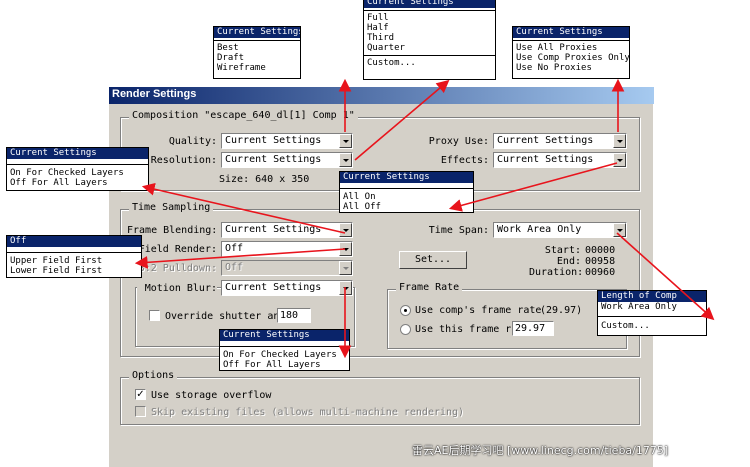  What do you see at coordinates (406, 207) in the screenshot?
I see `effects-option-all-off: All Off` at bounding box center [406, 207].